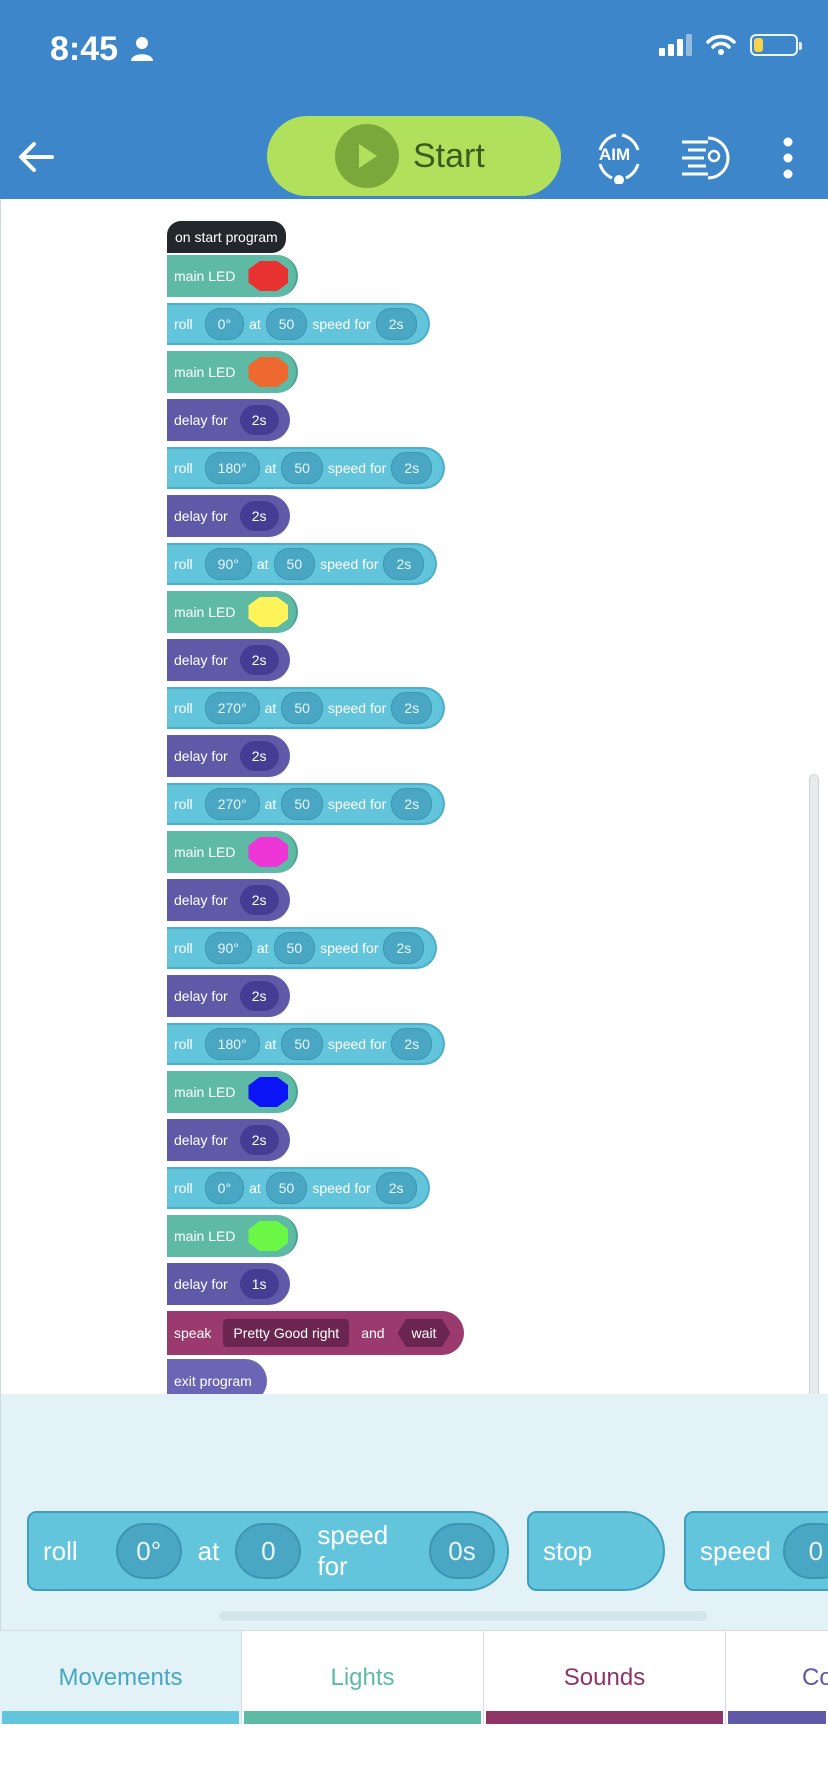  I want to click on speak-block: speak Pretty Good right and wait, so click(316, 1333).